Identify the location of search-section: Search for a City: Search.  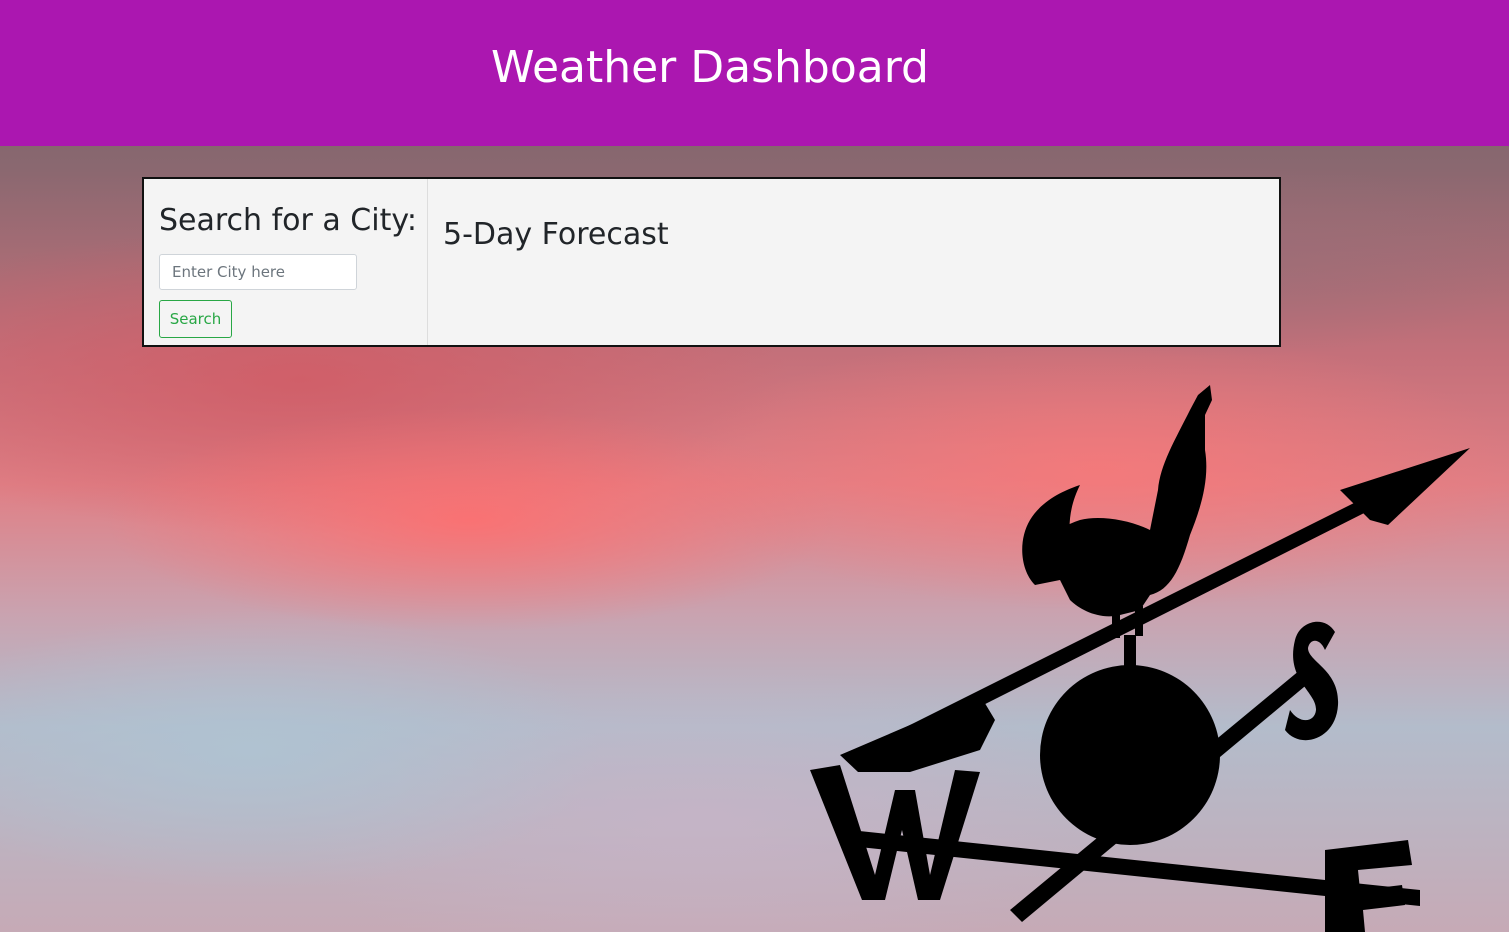
(286, 262).